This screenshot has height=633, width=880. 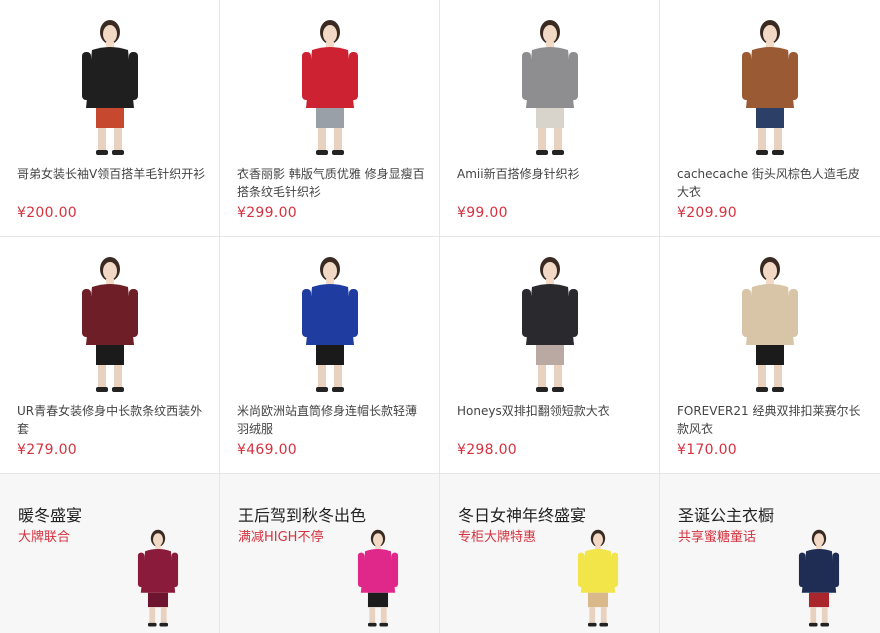 I want to click on product-card: 衣香丽影 韩版气质优雅 修身显瘦百搭条纹毛针织衫 ¥299.00, so click(x=330, y=118).